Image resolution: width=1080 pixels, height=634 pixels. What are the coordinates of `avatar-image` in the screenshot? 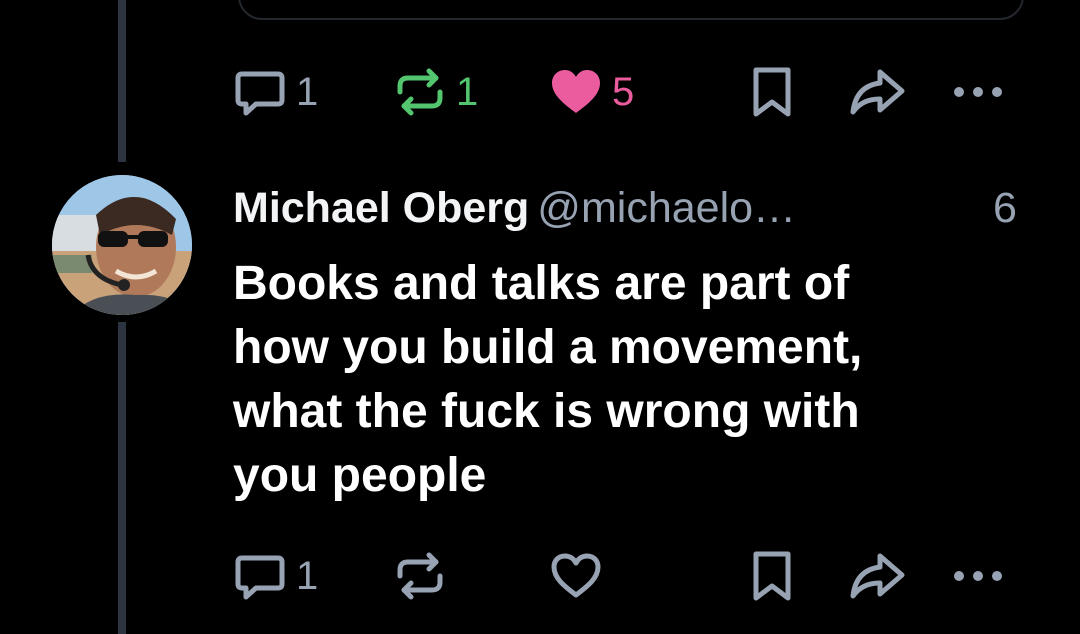 It's located at (122, 245).